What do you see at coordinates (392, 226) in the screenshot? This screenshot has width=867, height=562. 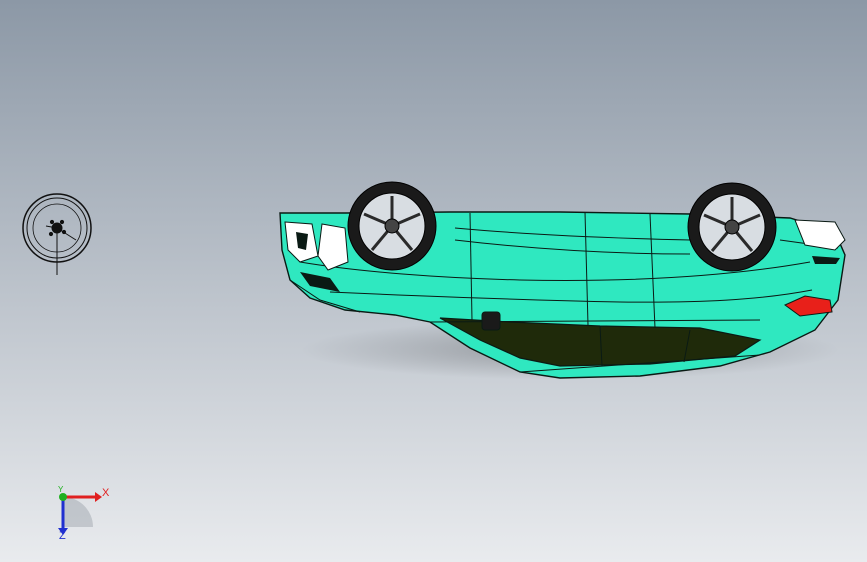 I see `front-wheel` at bounding box center [392, 226].